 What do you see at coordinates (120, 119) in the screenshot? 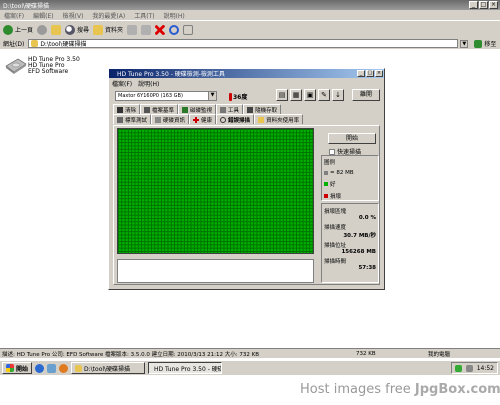
I see `benchmark-icon` at bounding box center [120, 119].